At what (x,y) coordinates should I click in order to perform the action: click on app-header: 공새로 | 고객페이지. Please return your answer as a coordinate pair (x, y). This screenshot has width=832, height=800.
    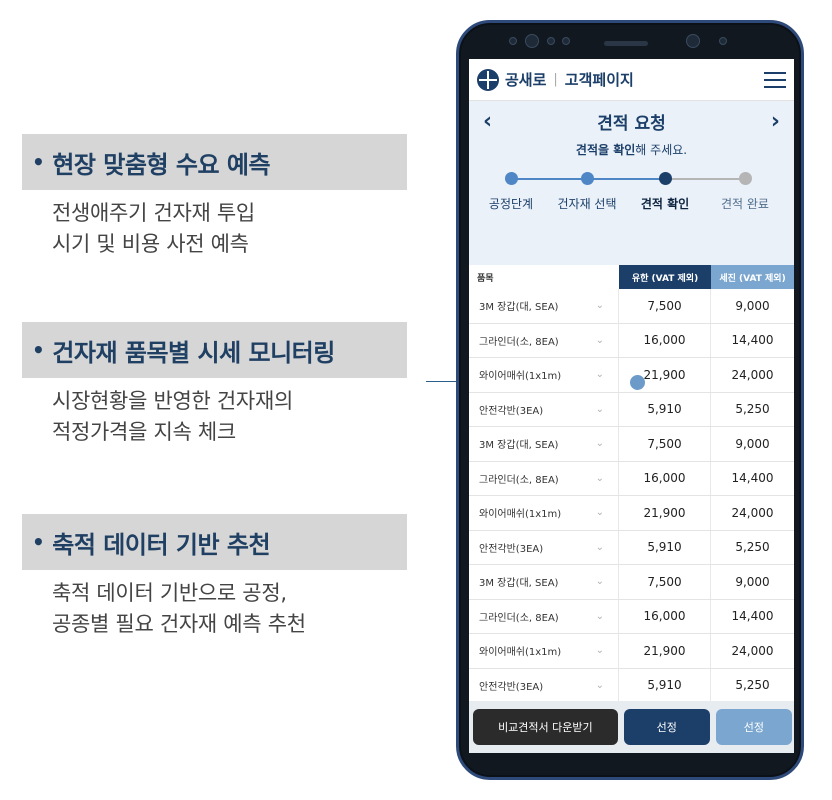
    Looking at the image, I should click on (631, 80).